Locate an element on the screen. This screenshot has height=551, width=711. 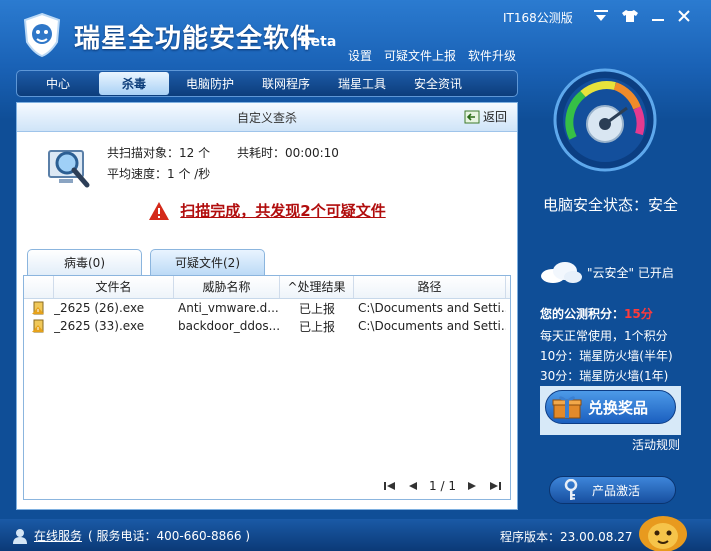
pagination: 1 / 1 is located at coordinates (442, 486).